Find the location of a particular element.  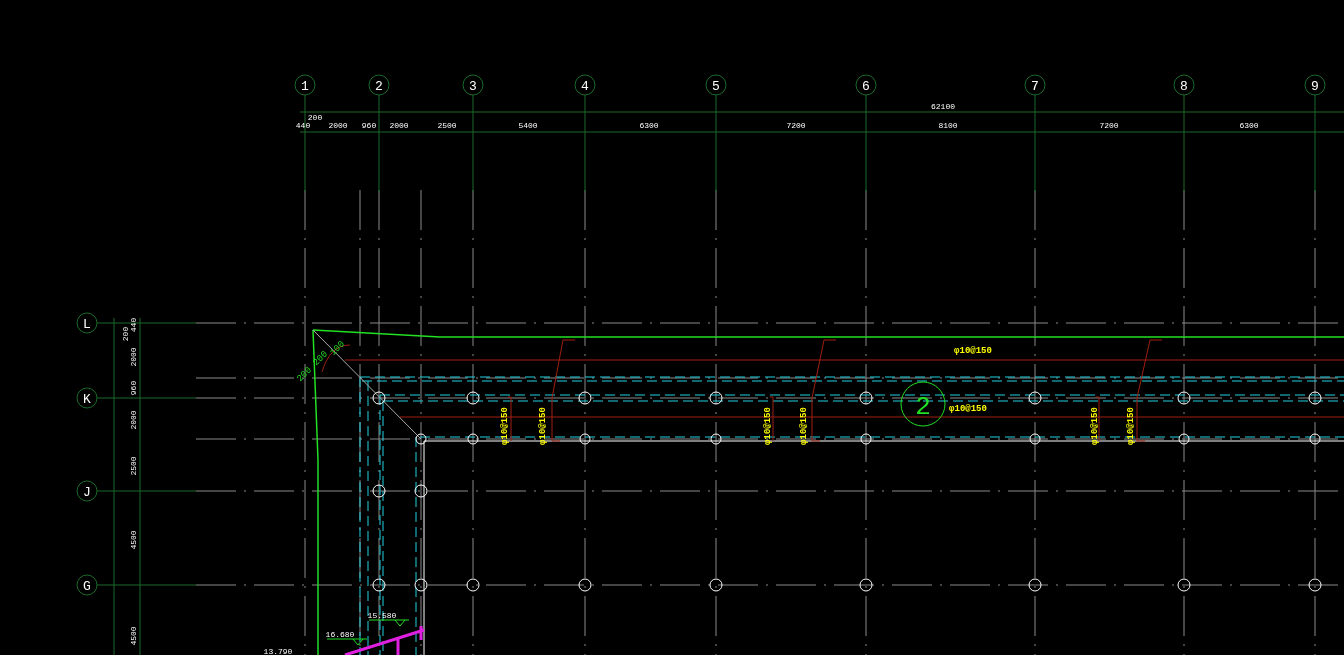

grid-axis-bubble: 4 is located at coordinates (585, 85).